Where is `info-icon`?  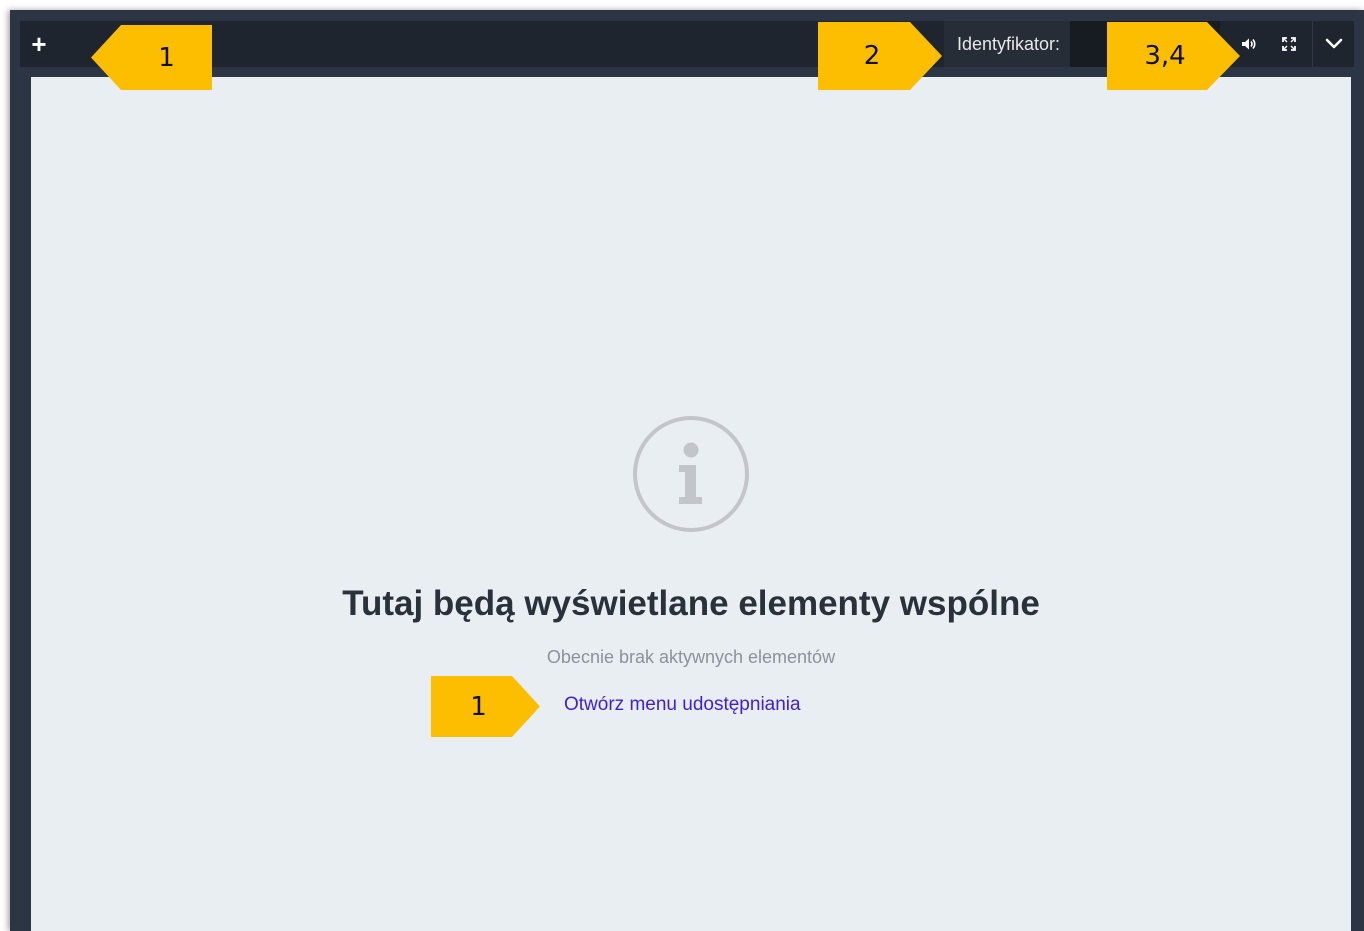
info-icon is located at coordinates (691, 474).